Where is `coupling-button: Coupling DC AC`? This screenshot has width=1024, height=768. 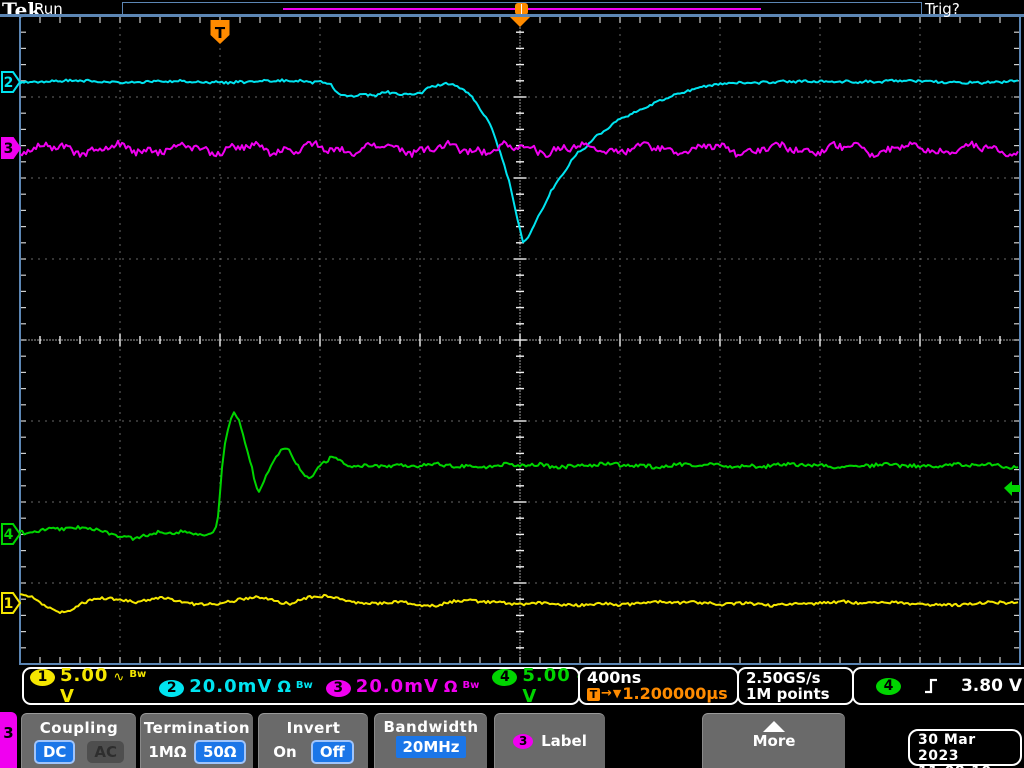
coupling-button: Coupling DC AC is located at coordinates (78, 740).